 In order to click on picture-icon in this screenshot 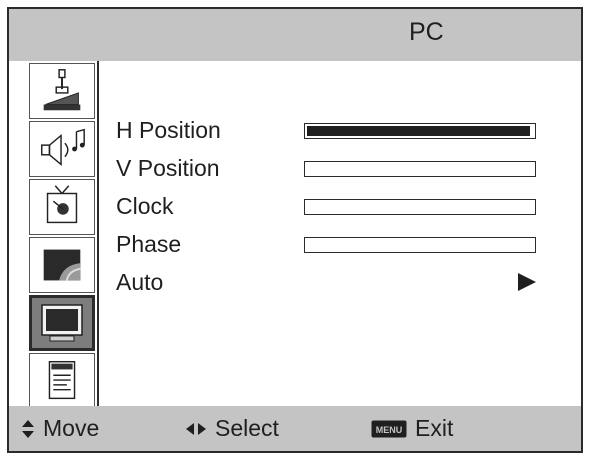, I will do `click(62, 90)`.